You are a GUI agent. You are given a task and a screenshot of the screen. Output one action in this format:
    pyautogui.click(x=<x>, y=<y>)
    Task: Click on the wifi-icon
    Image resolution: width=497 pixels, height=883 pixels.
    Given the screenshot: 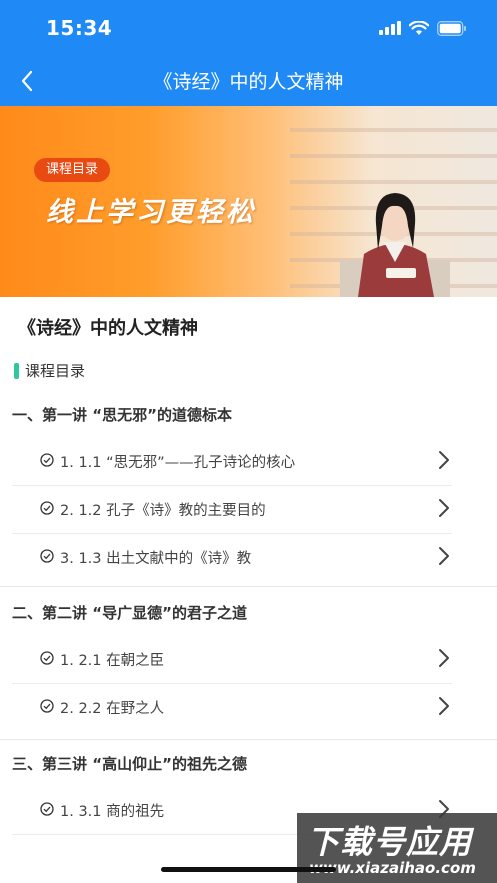 What is the action you would take?
    pyautogui.click(x=419, y=27)
    